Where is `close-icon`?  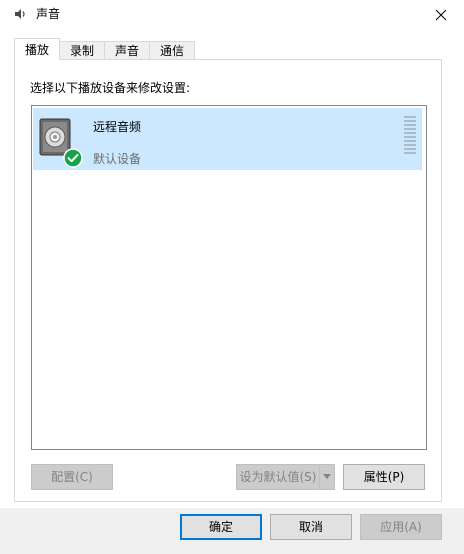 close-icon is located at coordinates (441, 15).